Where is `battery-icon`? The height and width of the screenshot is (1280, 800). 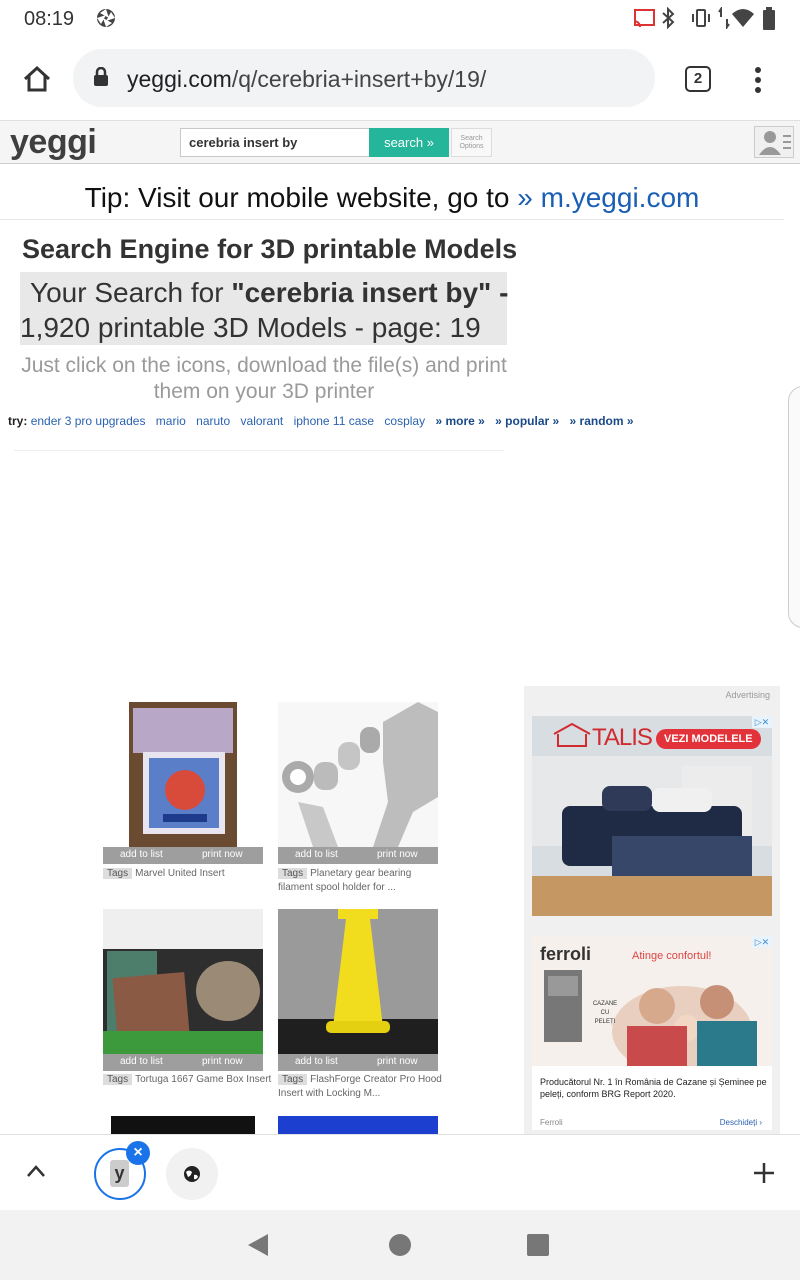
battery-icon is located at coordinates (769, 18).